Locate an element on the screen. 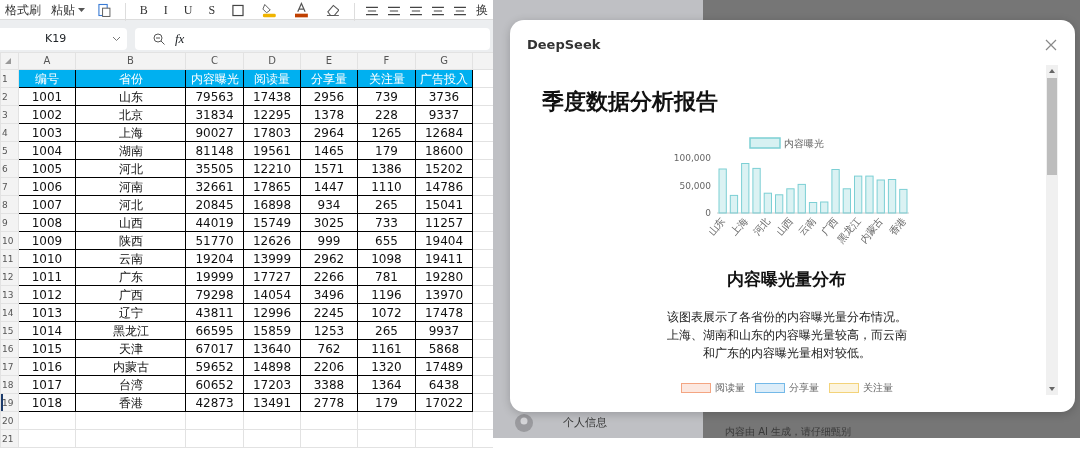  table-cell: 广西 is located at coordinates (130, 294).